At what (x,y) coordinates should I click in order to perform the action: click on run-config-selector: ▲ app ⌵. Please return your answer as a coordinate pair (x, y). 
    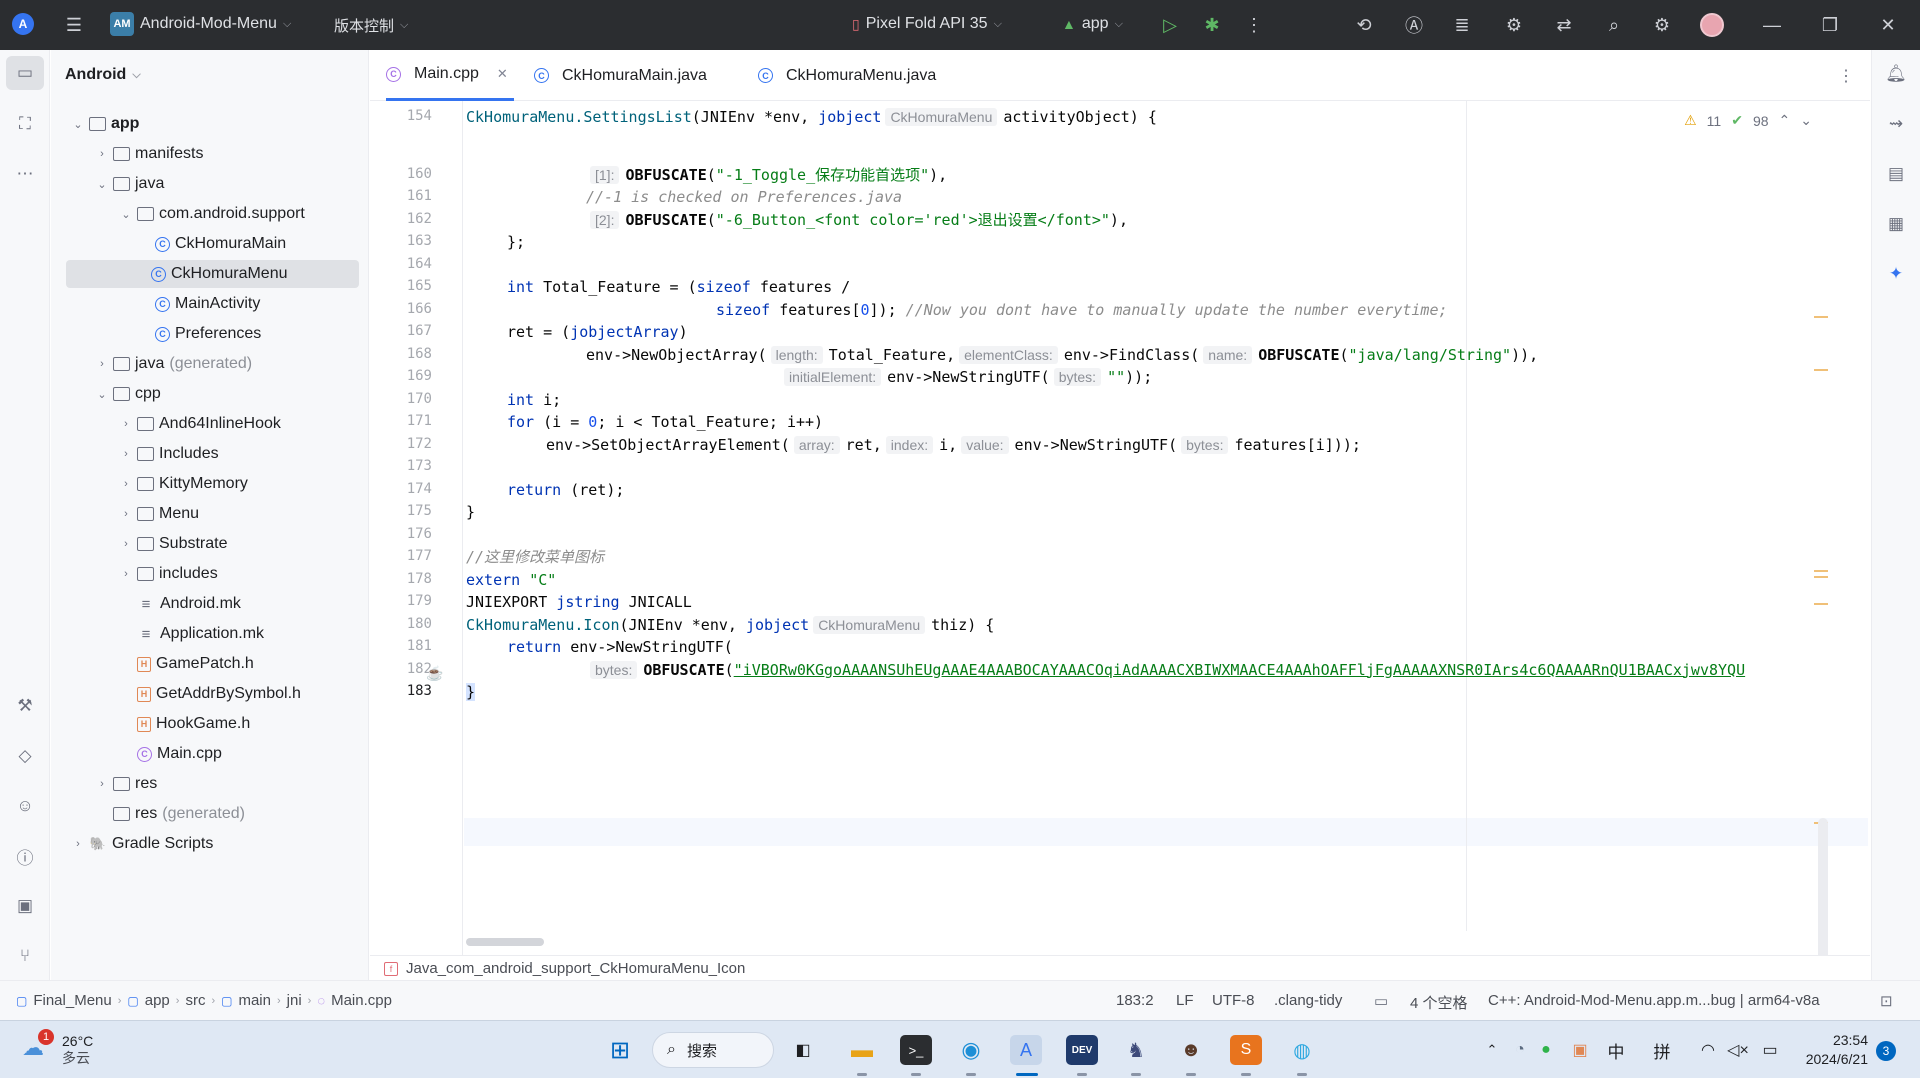
    Looking at the image, I should click on (1092, 24).